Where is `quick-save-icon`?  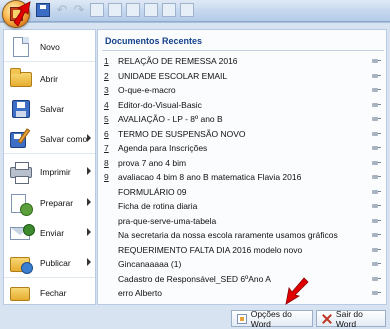
quick-save-icon is located at coordinates (43, 10).